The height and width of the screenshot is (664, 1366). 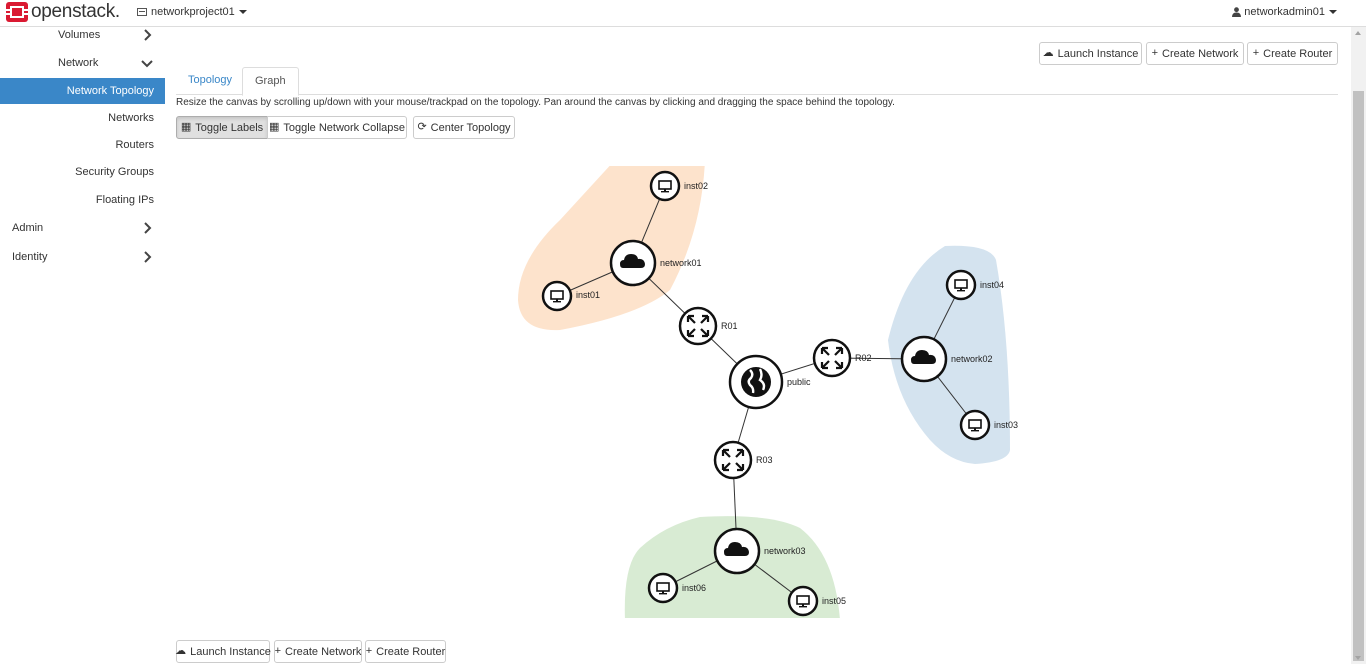 What do you see at coordinates (557, 296) in the screenshot?
I see `instance-inst01-node` at bounding box center [557, 296].